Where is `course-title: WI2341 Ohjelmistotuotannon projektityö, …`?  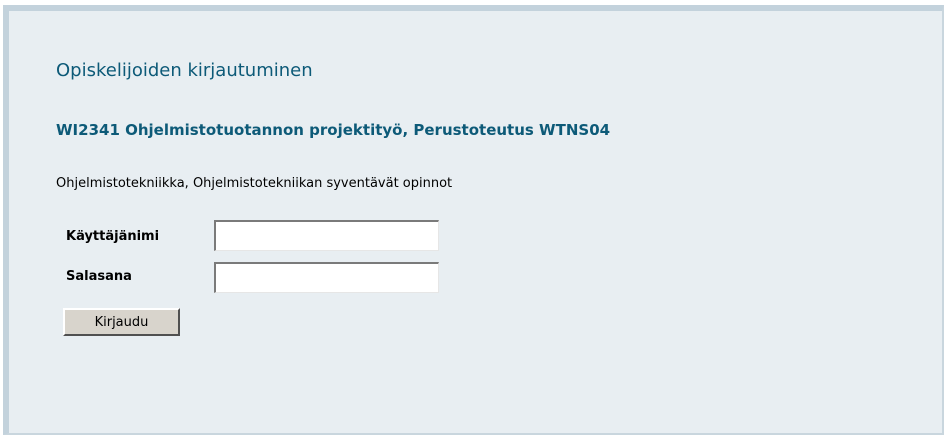
course-title: WI2341 Ohjelmistotuotannon projektityö, … is located at coordinates (333, 130).